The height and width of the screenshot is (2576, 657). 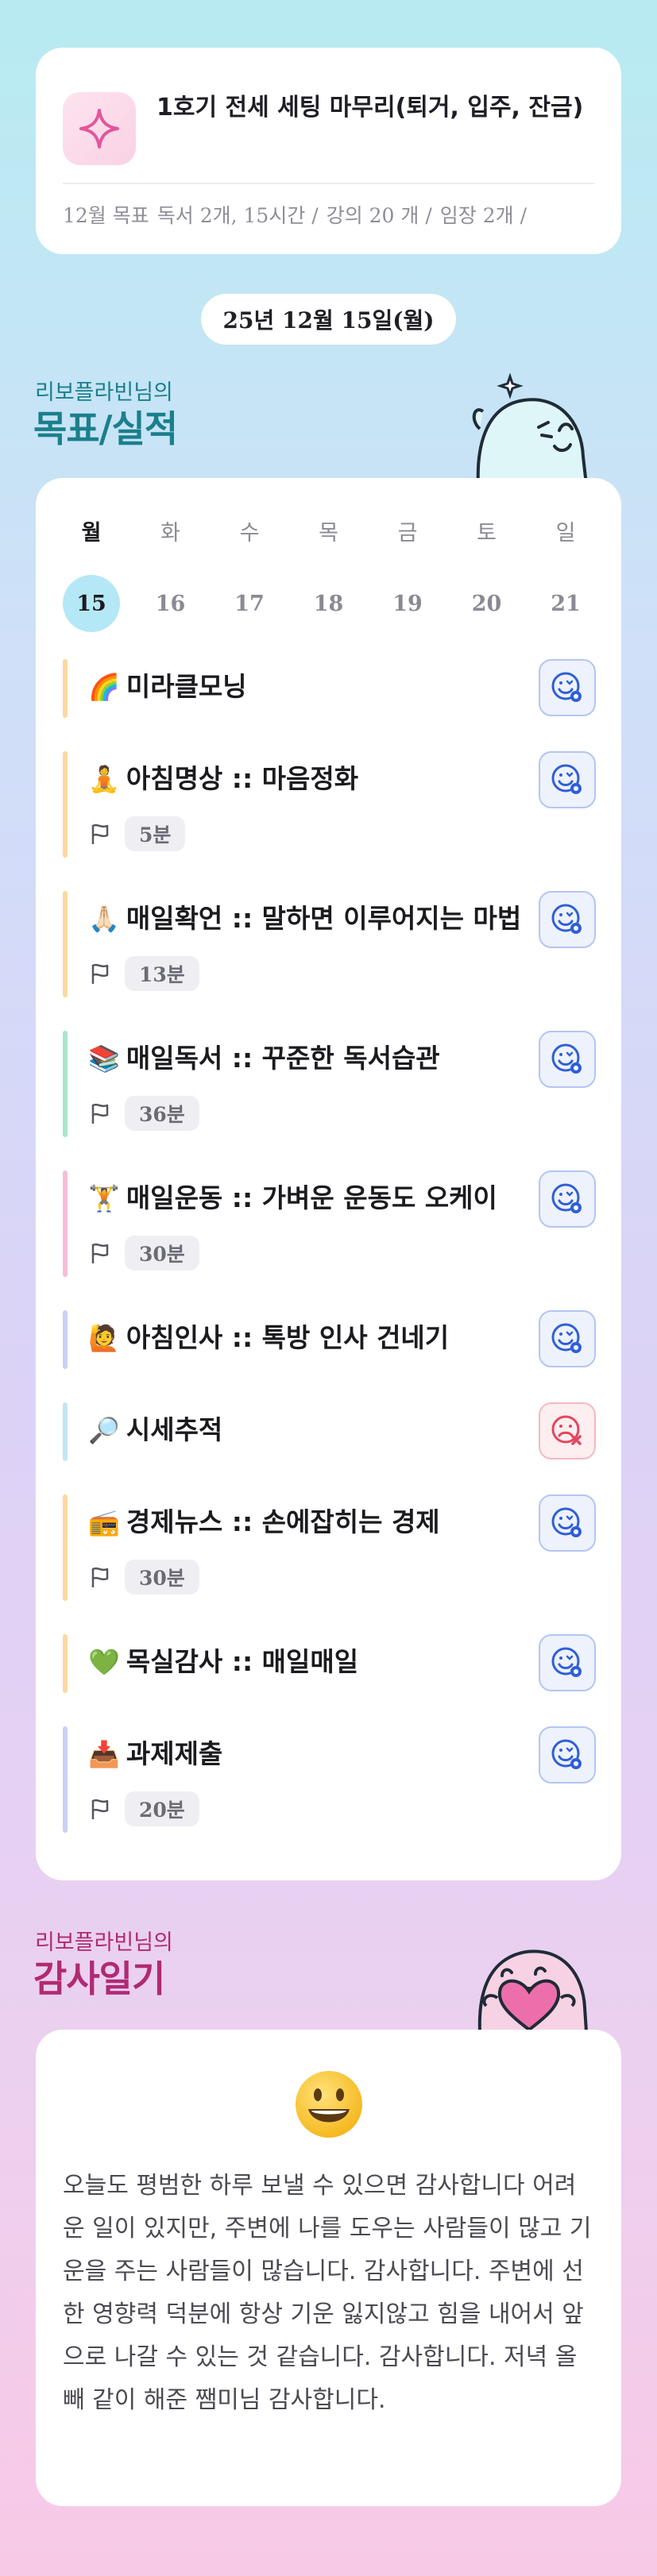 What do you see at coordinates (269, 1337) in the screenshot?
I see `routine-name: 🙋 아침인사 :: 톡방 인사 건네기` at bounding box center [269, 1337].